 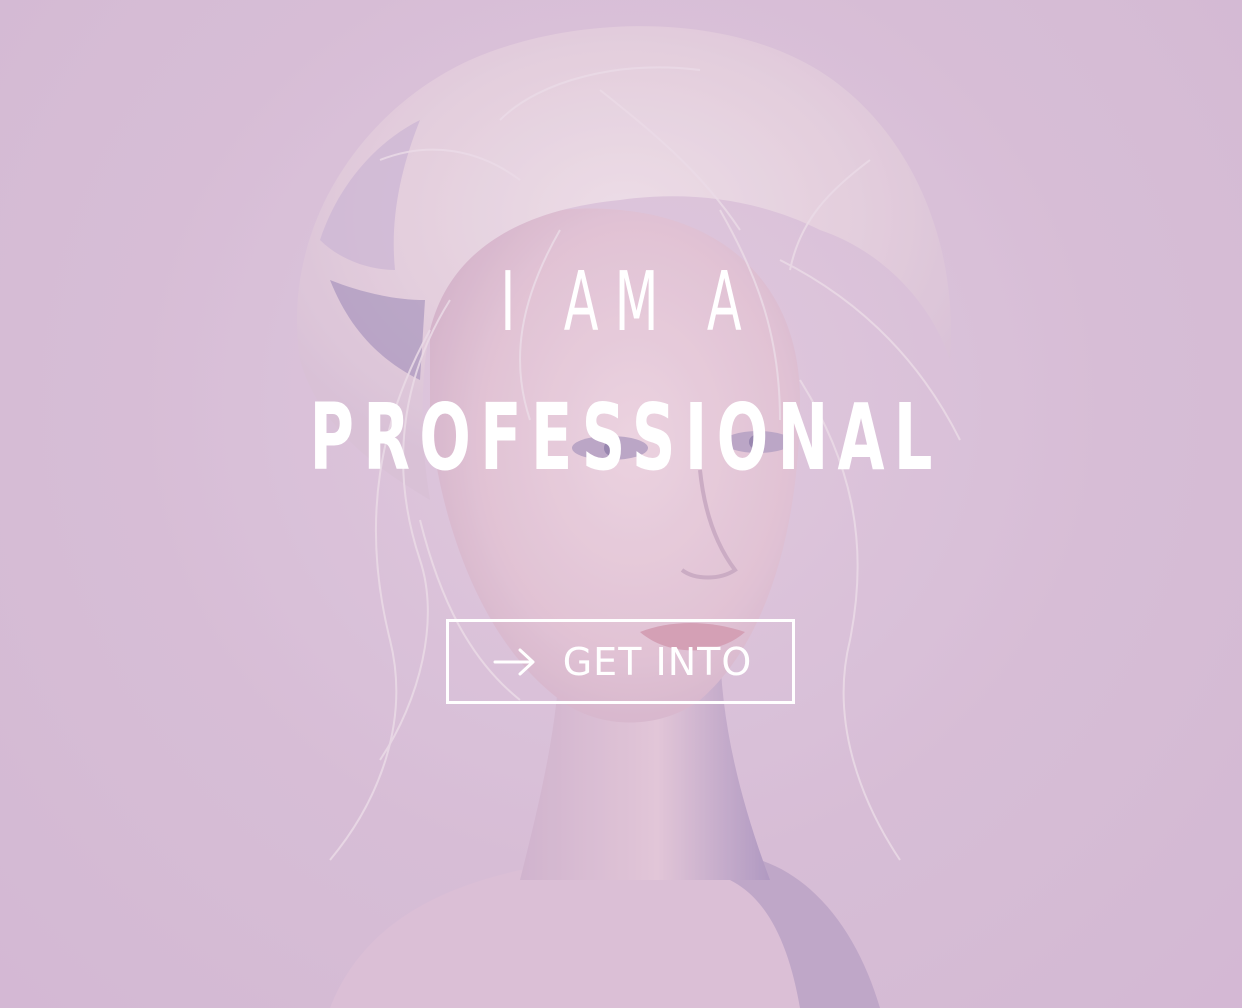 What do you see at coordinates (657, 661) in the screenshot?
I see `get-into-button-label: GET INTO` at bounding box center [657, 661].